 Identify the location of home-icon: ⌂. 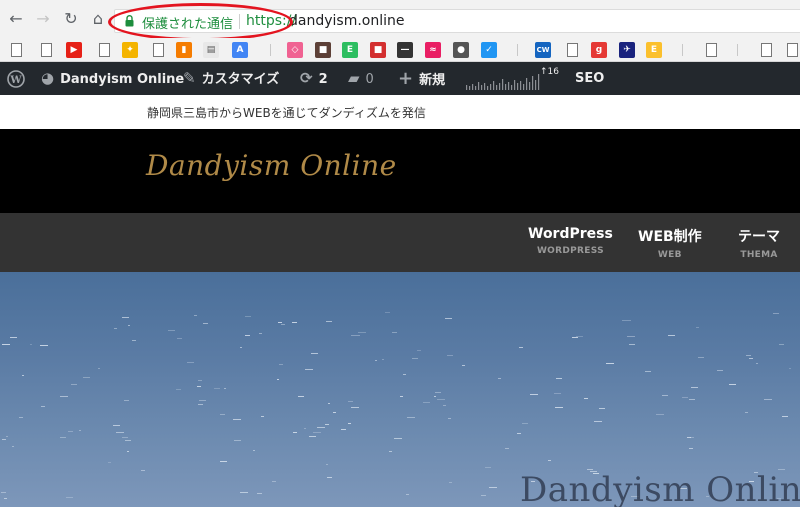
(98, 19).